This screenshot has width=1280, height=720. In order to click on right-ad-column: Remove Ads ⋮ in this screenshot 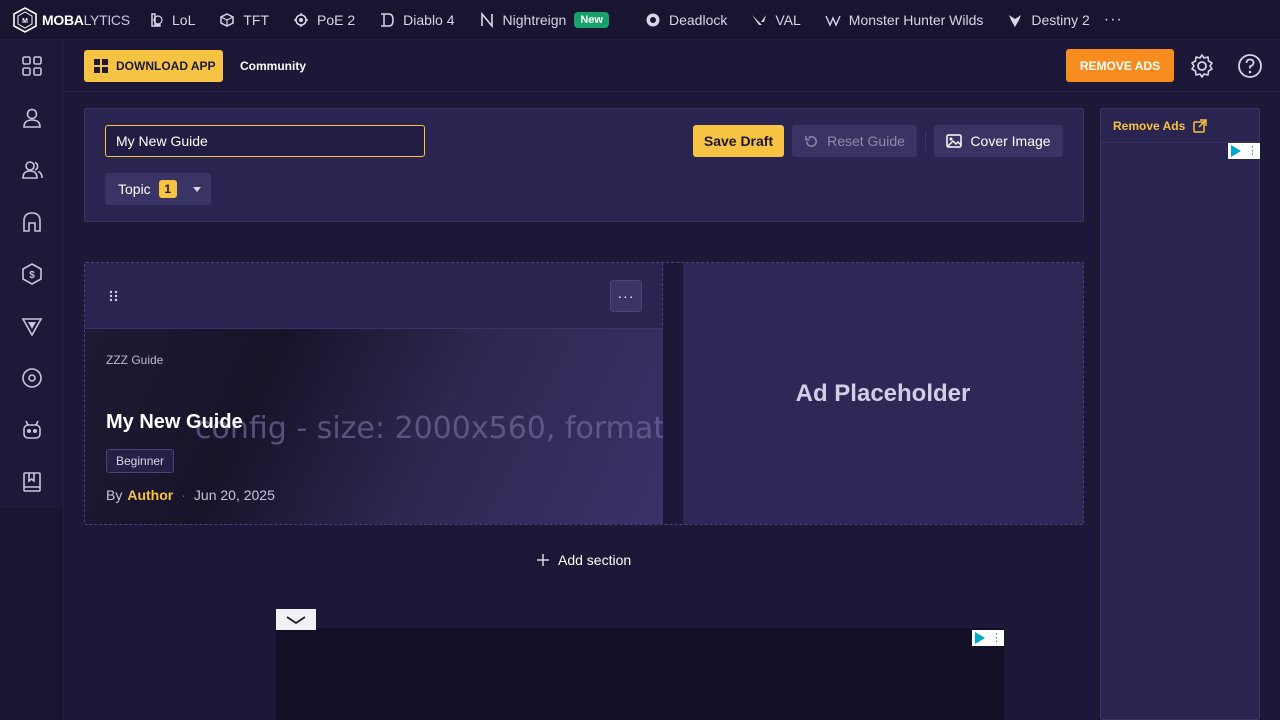, I will do `click(1180, 414)`.